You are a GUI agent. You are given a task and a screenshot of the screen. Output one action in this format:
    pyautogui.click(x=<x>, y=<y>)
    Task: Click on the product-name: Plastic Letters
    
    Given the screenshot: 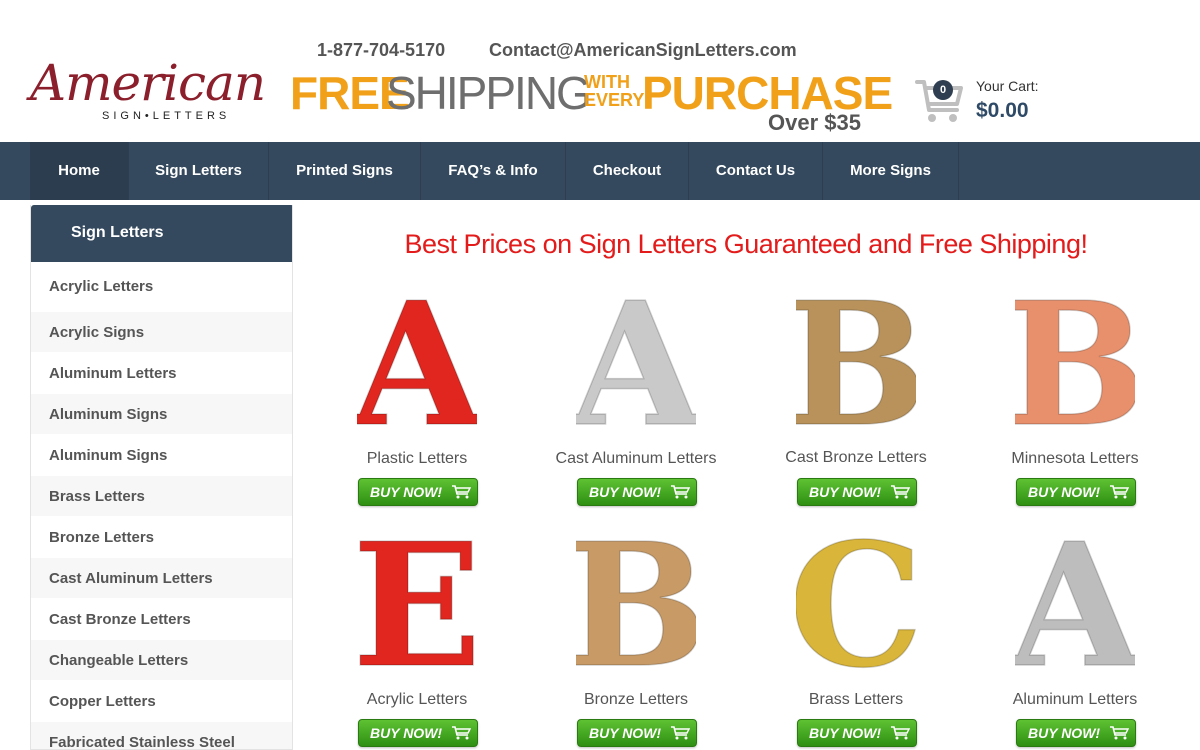 What is the action you would take?
    pyautogui.click(x=417, y=459)
    